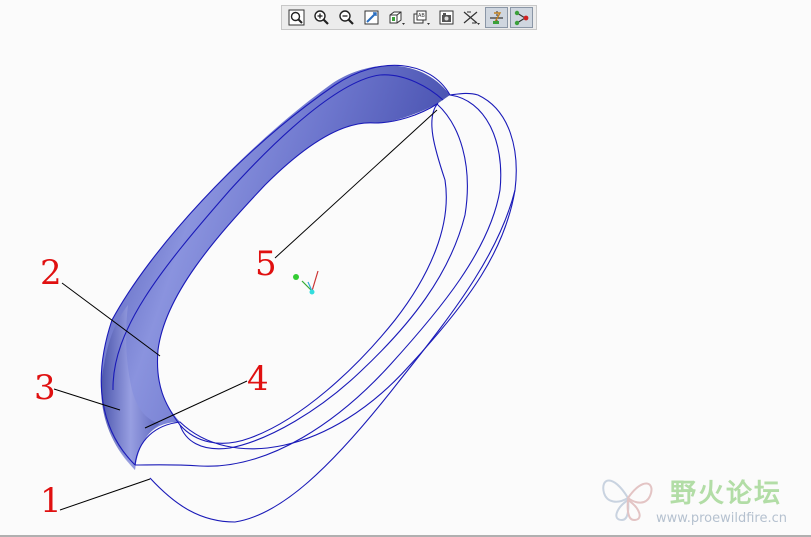 The width and height of the screenshot is (811, 537). Describe the element at coordinates (726, 494) in the screenshot. I see `watermark-title: 野火论坛` at that location.